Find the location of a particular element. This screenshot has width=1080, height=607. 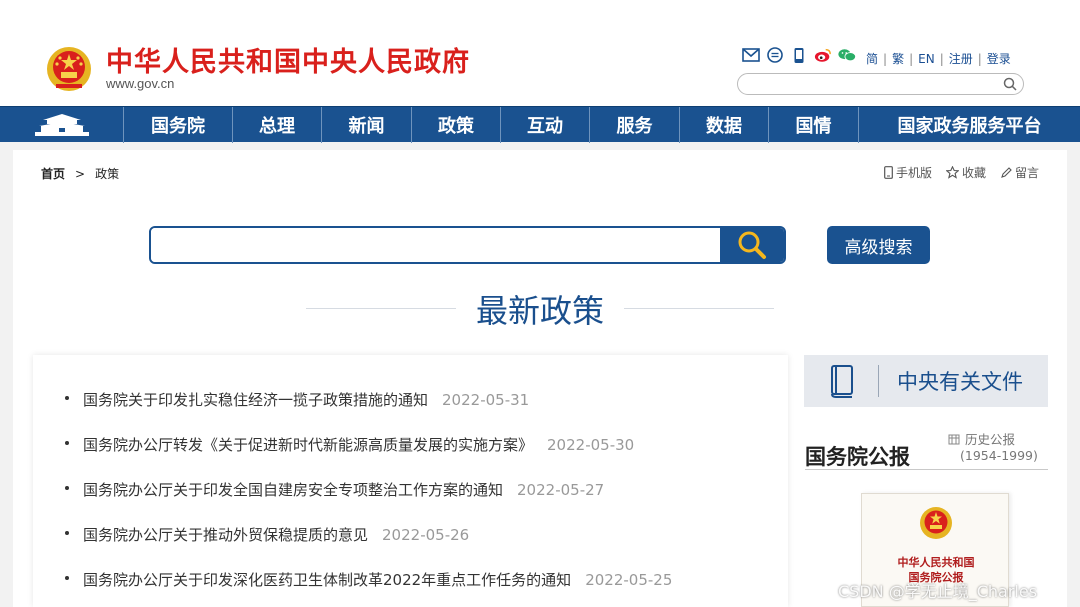

list-item: 国务院关于印发扎实稳住经济一揽子政策措施的通知 2022-05-31 is located at coordinates (368, 399).